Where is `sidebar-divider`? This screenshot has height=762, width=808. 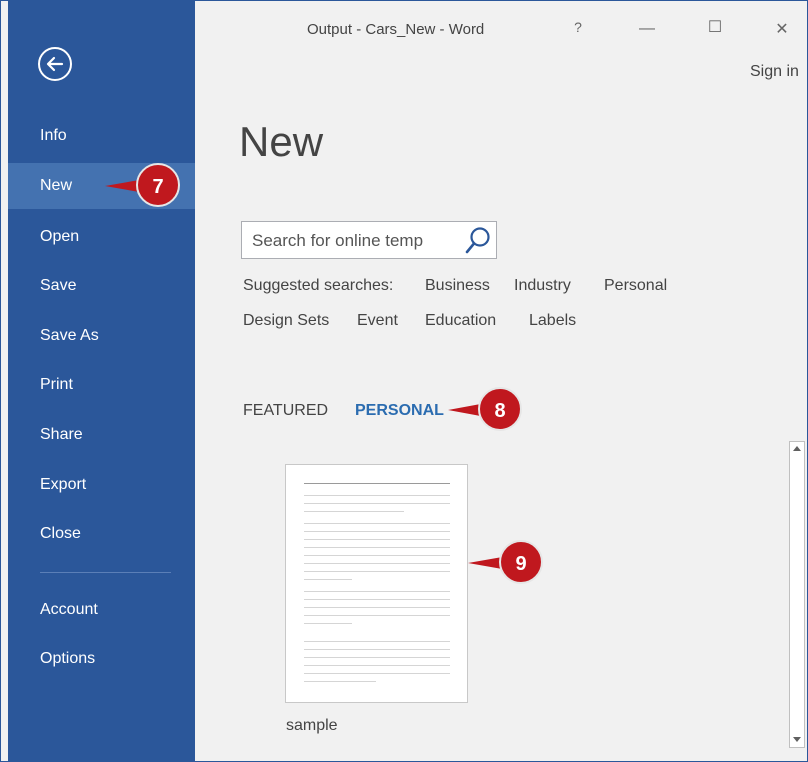
sidebar-divider is located at coordinates (105, 572).